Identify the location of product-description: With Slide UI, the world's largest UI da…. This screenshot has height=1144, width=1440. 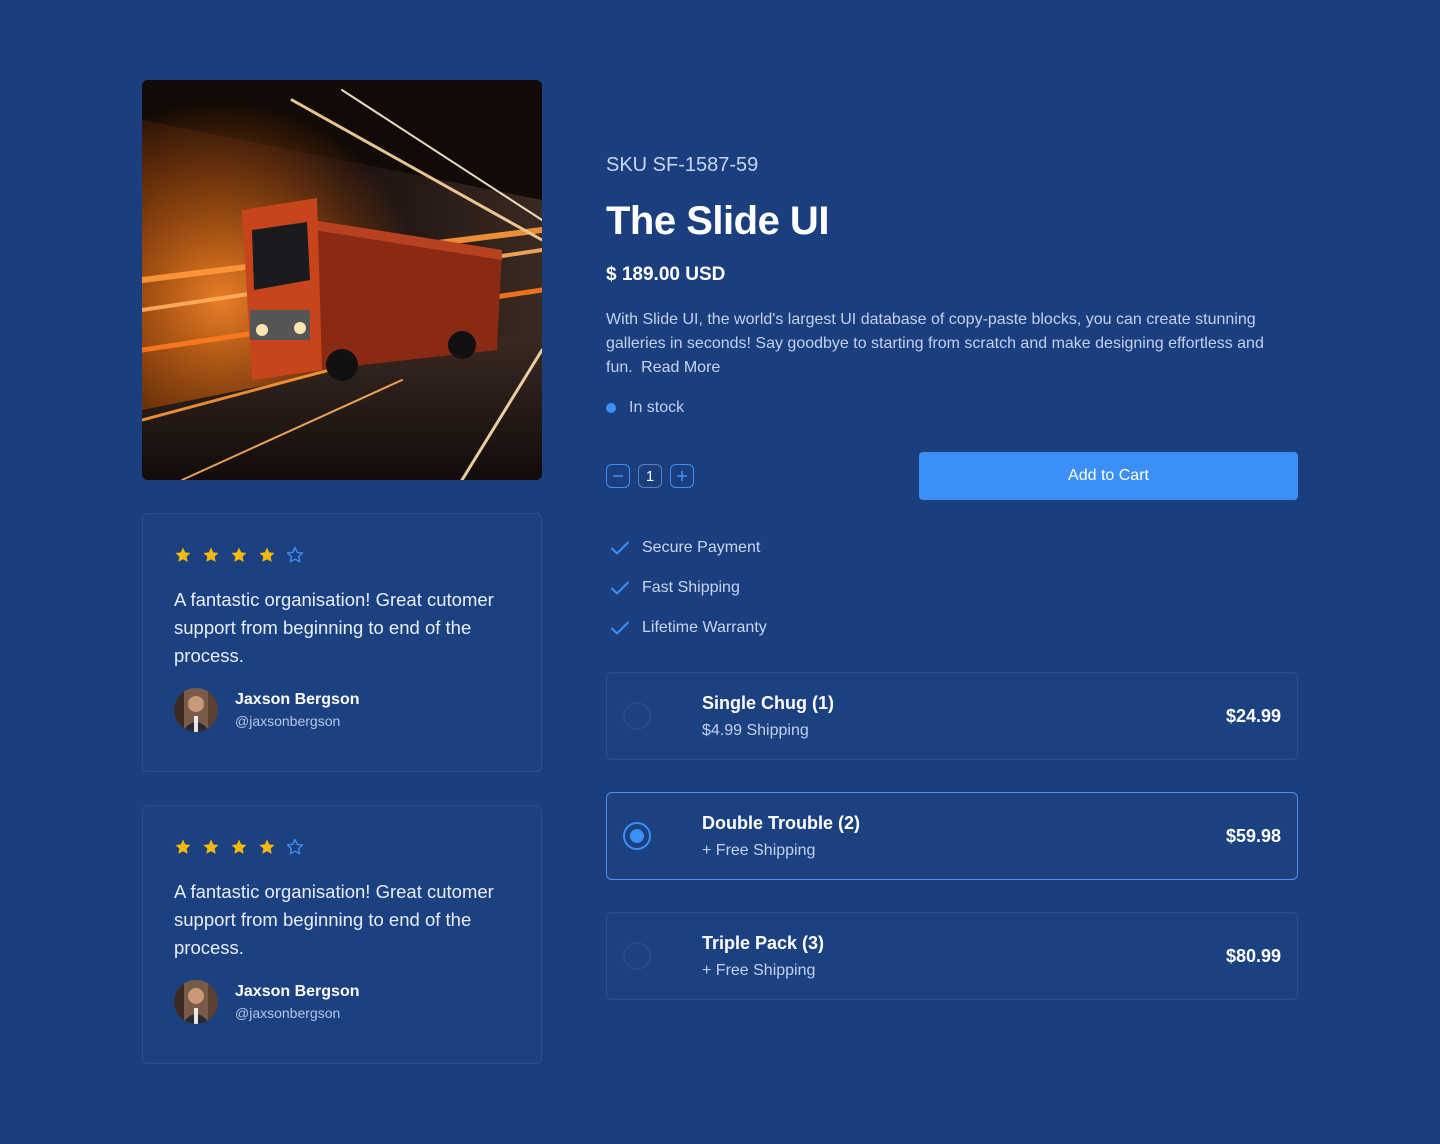
(946, 344).